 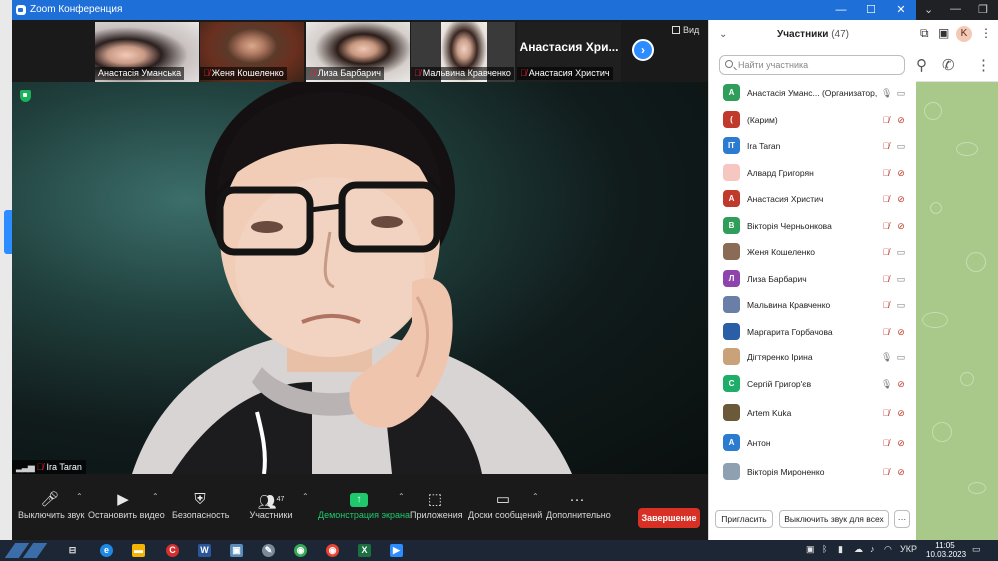 What do you see at coordinates (29, 550) in the screenshot?
I see `start-area` at bounding box center [29, 550].